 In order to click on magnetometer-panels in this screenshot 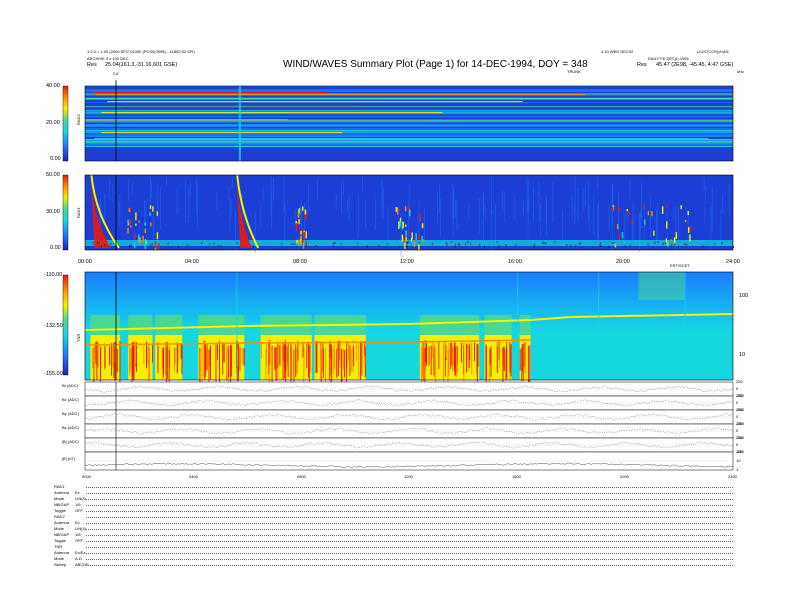, I will do `click(409, 426)`.